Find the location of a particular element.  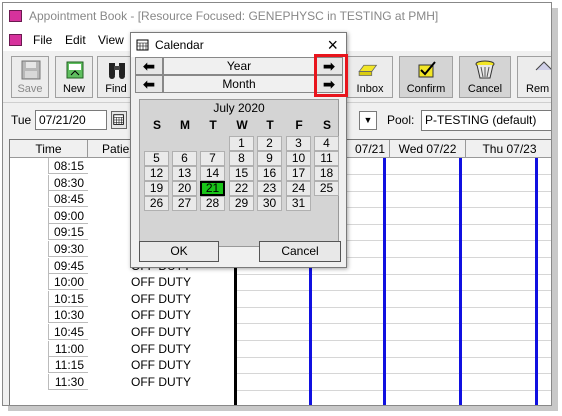

day-cell: 29 is located at coordinates (241, 203).